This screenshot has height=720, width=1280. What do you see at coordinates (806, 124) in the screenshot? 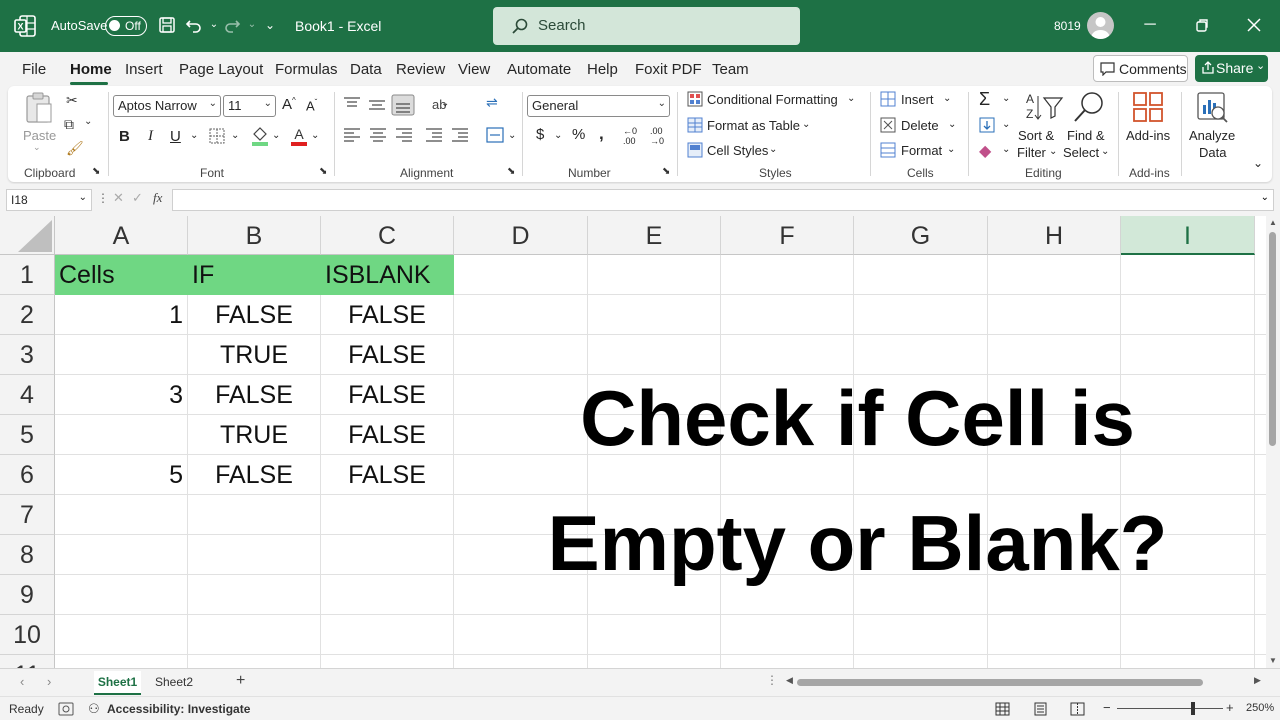
I see `format-as-table-dropdown-icon: ⌄` at bounding box center [806, 124].